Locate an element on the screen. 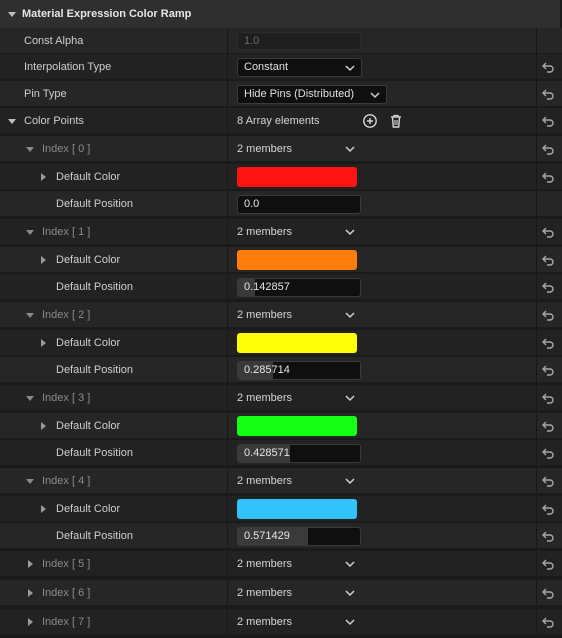 The width and height of the screenshot is (562, 638). position-value: 0.142857 is located at coordinates (267, 287).